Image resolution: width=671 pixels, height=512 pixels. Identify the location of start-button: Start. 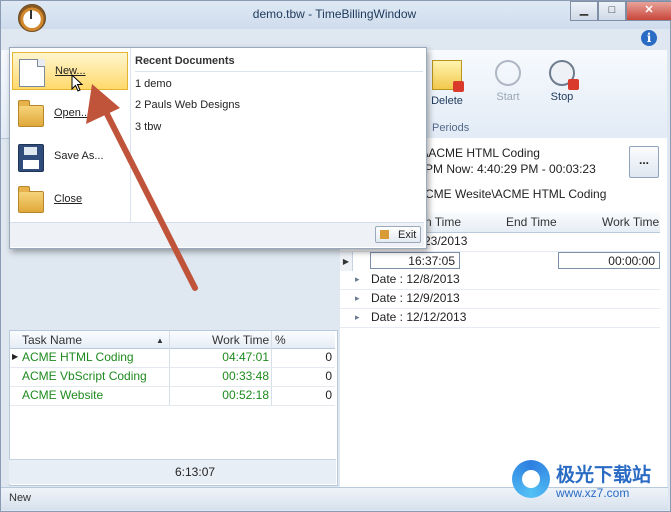
(508, 81).